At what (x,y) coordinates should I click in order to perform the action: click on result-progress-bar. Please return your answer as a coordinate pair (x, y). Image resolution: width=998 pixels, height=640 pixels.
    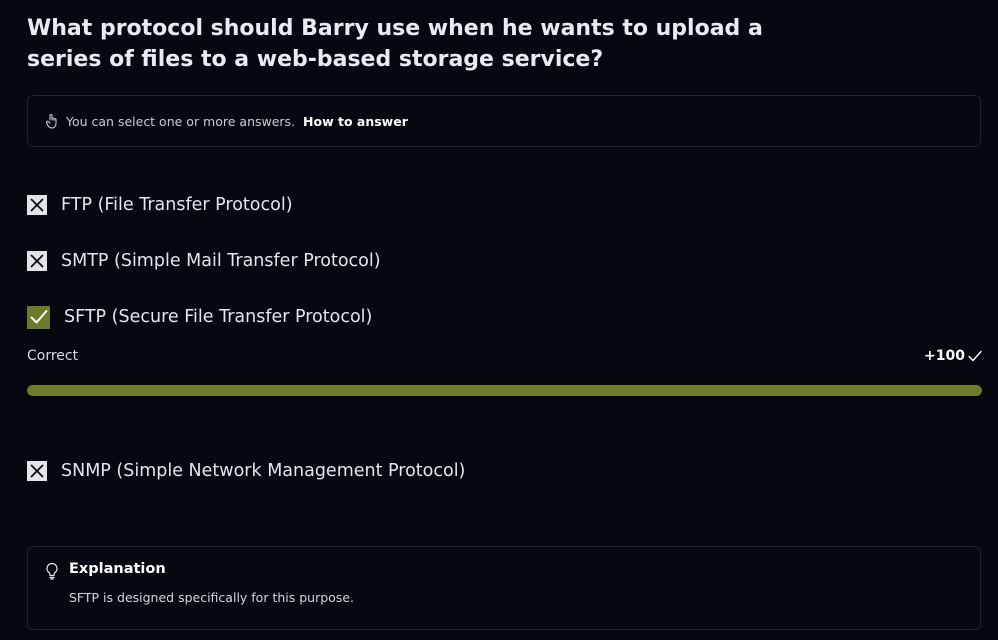
    Looking at the image, I should click on (504, 390).